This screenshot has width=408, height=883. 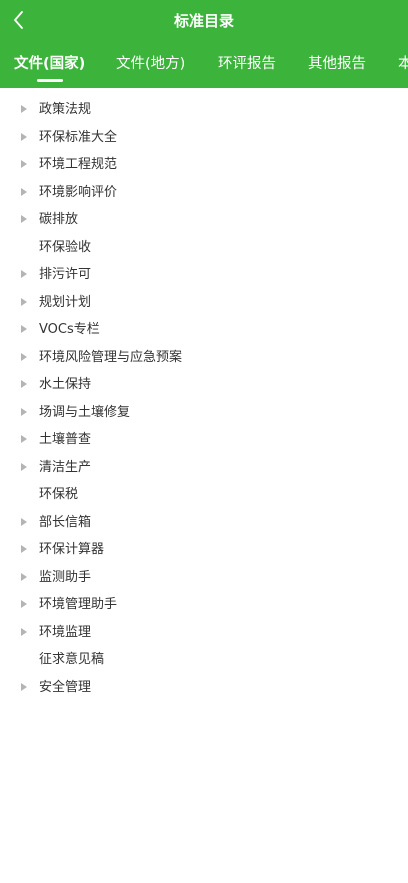 I want to click on tab-label: 文件(地方), so click(x=151, y=64).